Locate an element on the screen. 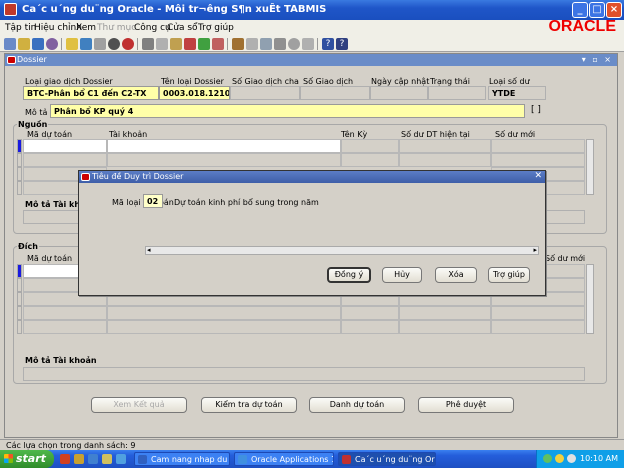 Image resolution: width=624 pixels, height=468 pixels. menu-help: Trợ giúp is located at coordinates (216, 28).